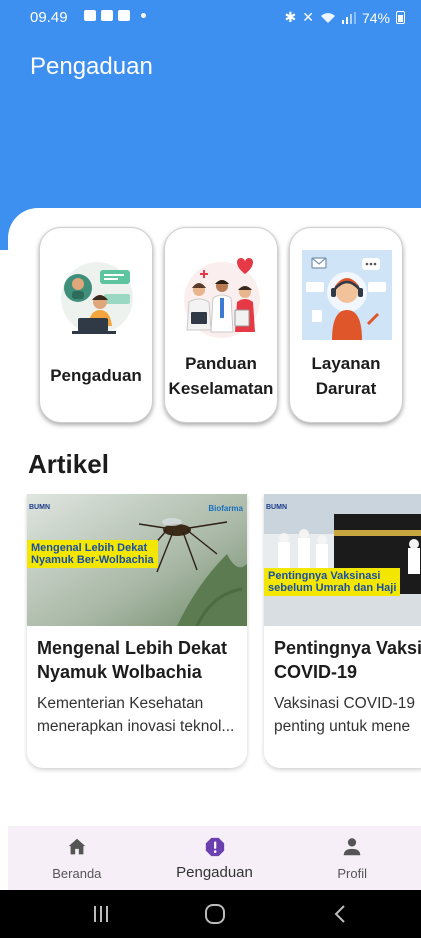 This screenshot has height=938, width=421. I want to click on bluetooth-icon: ✱, so click(290, 17).